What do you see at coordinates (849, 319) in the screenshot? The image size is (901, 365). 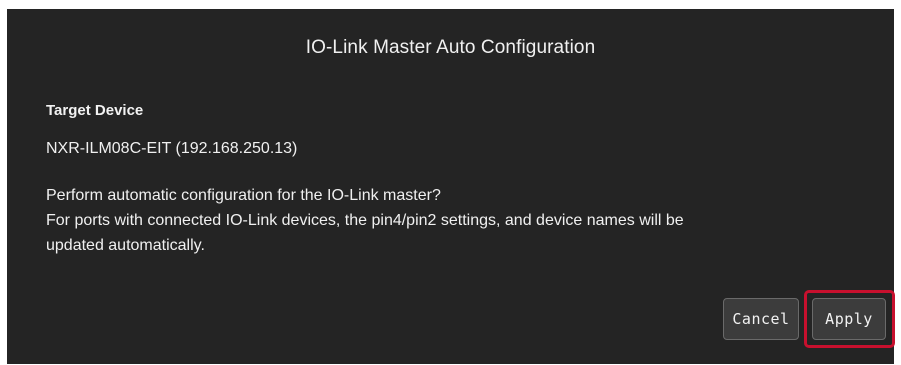 I see `apply-button: Apply` at bounding box center [849, 319].